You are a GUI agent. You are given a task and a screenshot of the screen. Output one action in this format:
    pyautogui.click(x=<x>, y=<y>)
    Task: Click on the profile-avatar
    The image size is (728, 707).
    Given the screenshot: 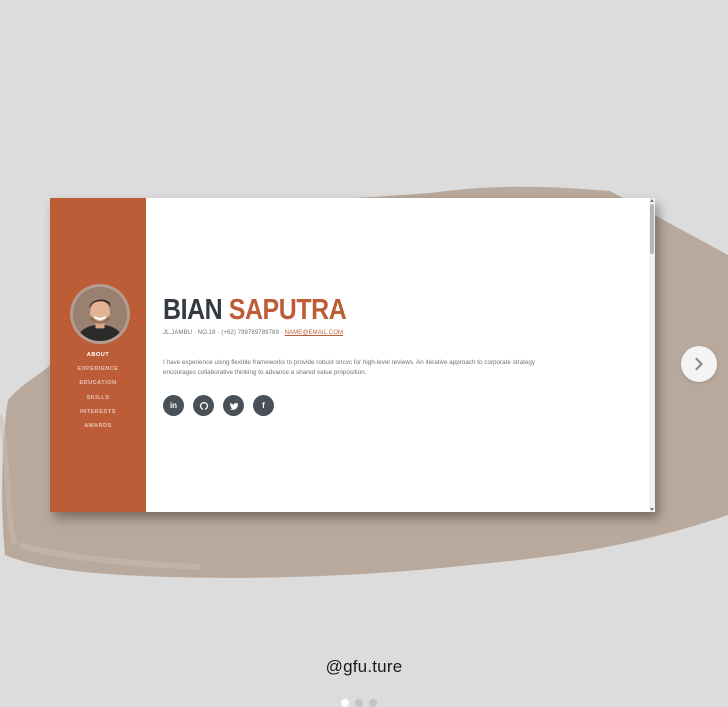 What is the action you would take?
    pyautogui.click(x=100, y=314)
    